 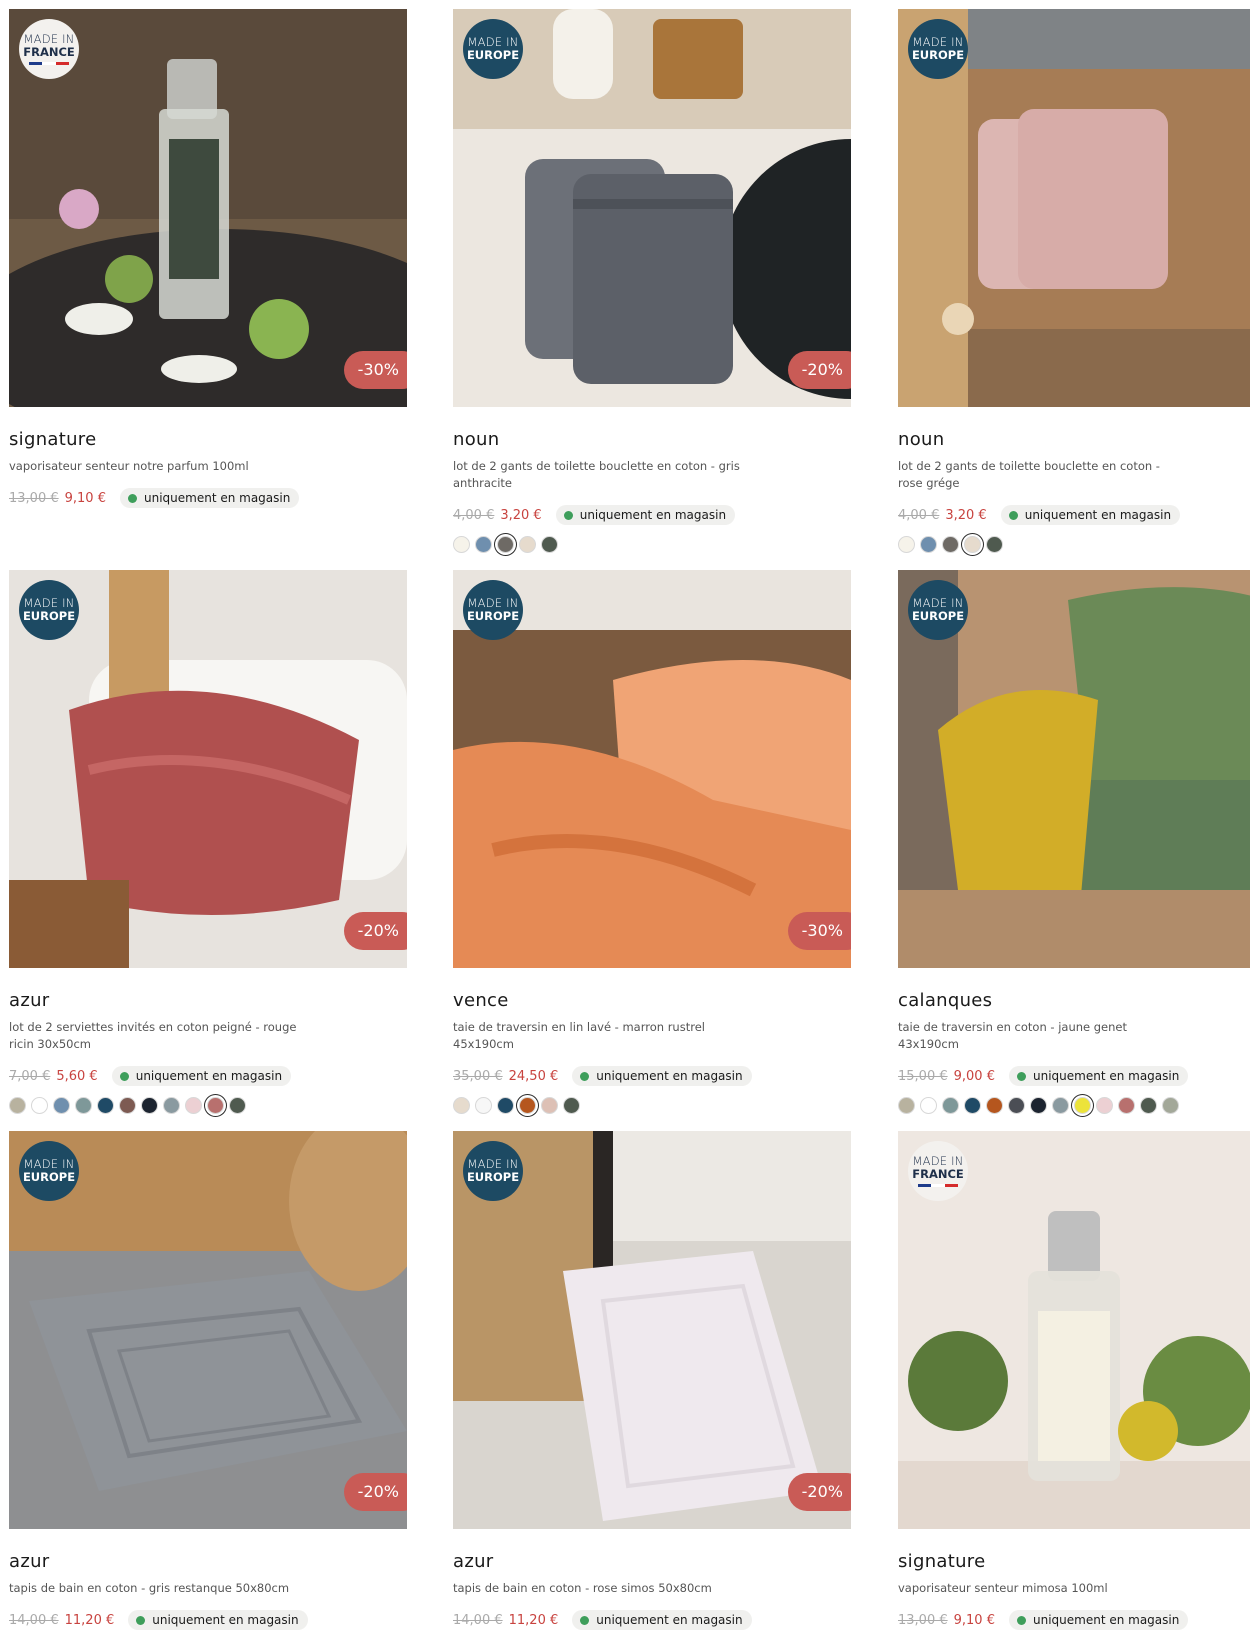 What do you see at coordinates (652, 769) in the screenshot?
I see `product-image: MADE IN EUROPE -30%` at bounding box center [652, 769].